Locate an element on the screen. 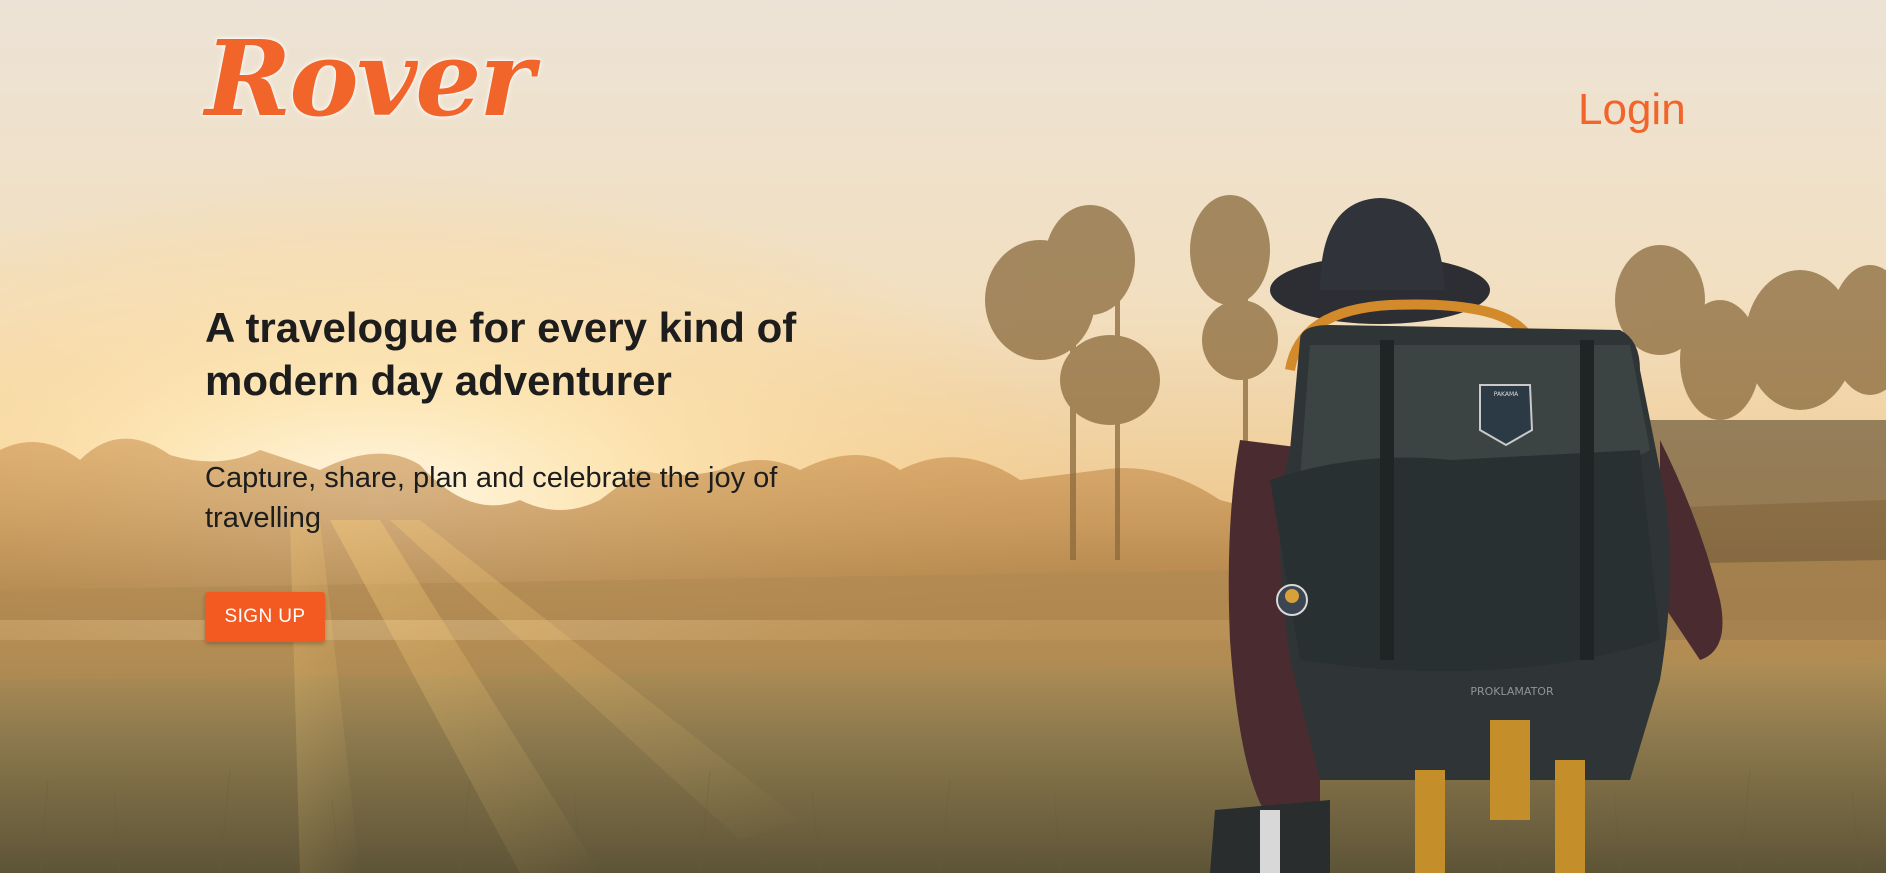 This screenshot has height=873, width=1886. backpack-brand-text: PROKLAMATOR is located at coordinates (1512, 691).